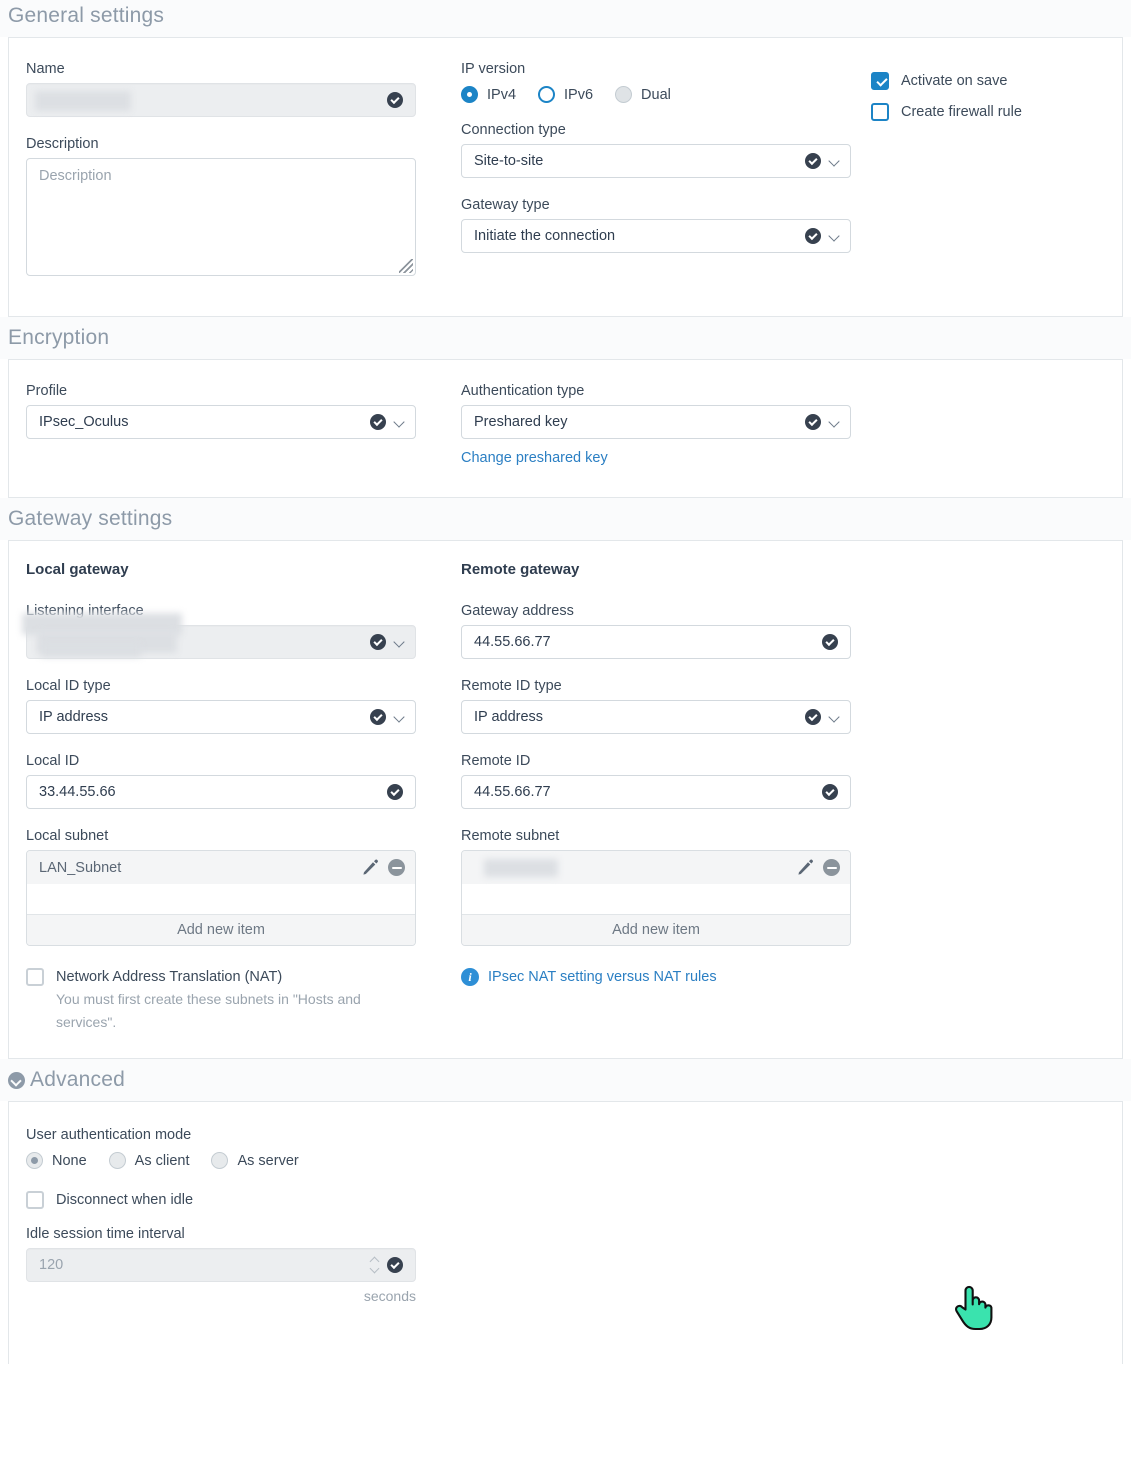 This screenshot has height=1472, width=1131. I want to click on radio-dual-icon, so click(624, 94).